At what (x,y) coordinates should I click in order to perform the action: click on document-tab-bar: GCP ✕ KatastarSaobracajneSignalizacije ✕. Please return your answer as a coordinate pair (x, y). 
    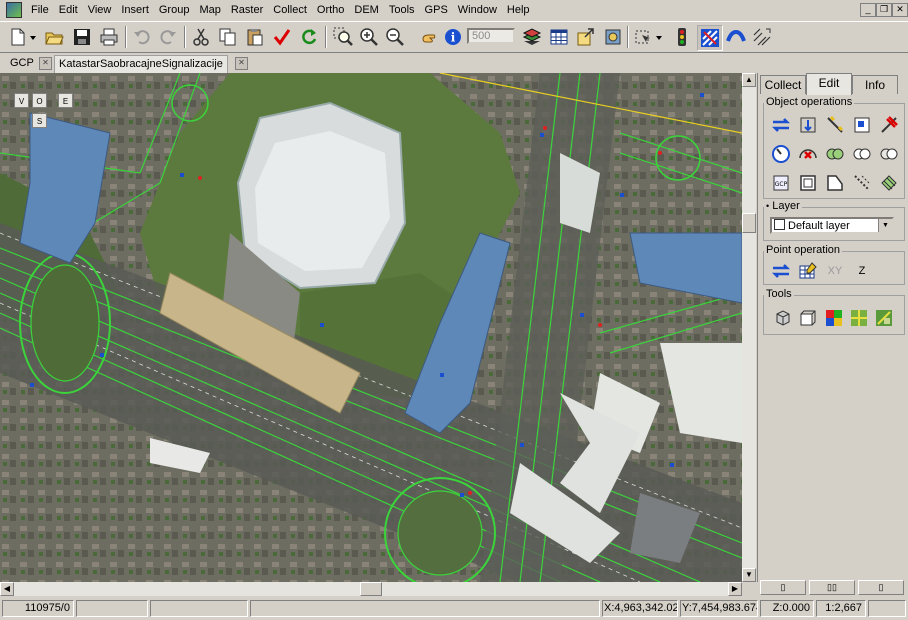
    Looking at the image, I should click on (378, 63).